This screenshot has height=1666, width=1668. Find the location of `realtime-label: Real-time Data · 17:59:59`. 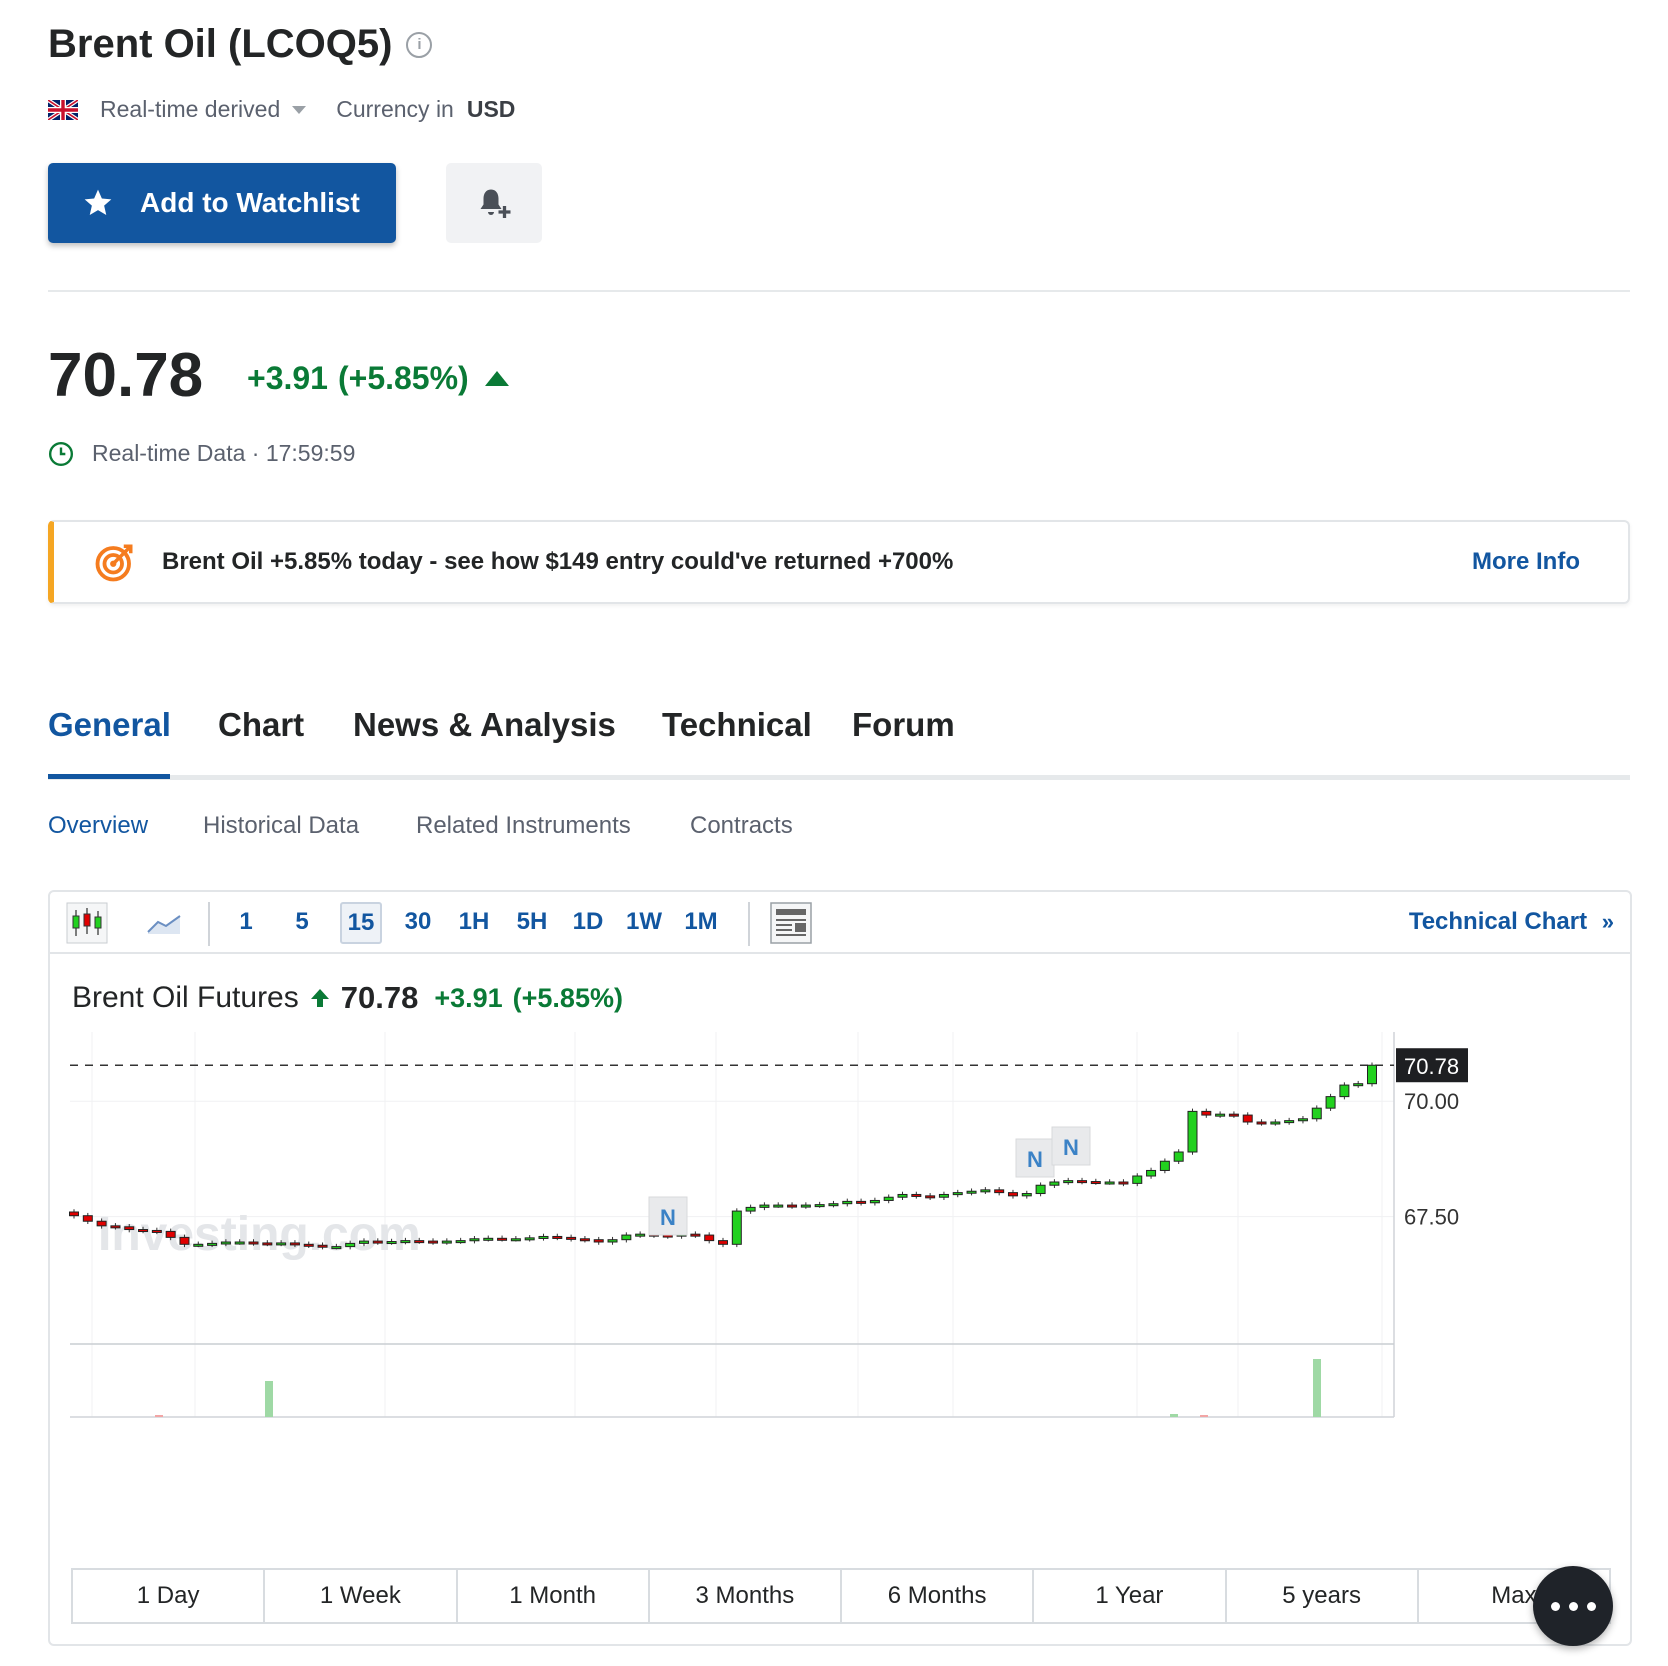

realtime-label: Real-time Data · 17:59:59 is located at coordinates (224, 453).